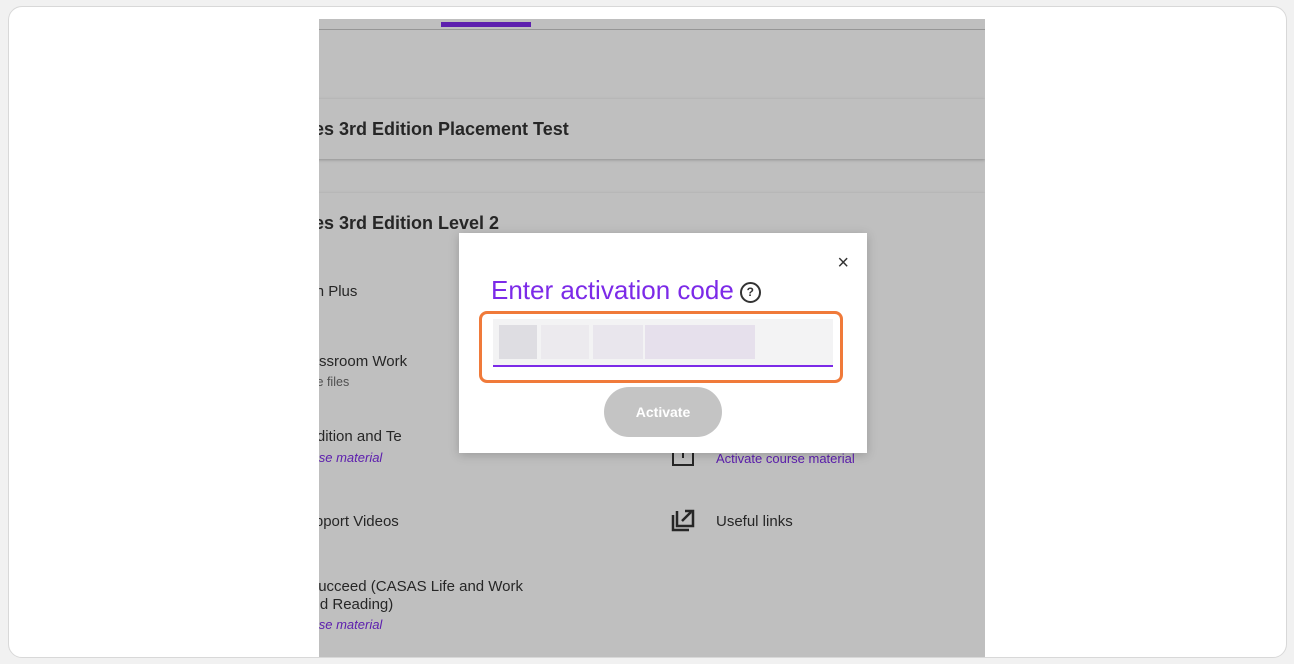 The width and height of the screenshot is (1294, 664). I want to click on activation-code-input, so click(663, 343).